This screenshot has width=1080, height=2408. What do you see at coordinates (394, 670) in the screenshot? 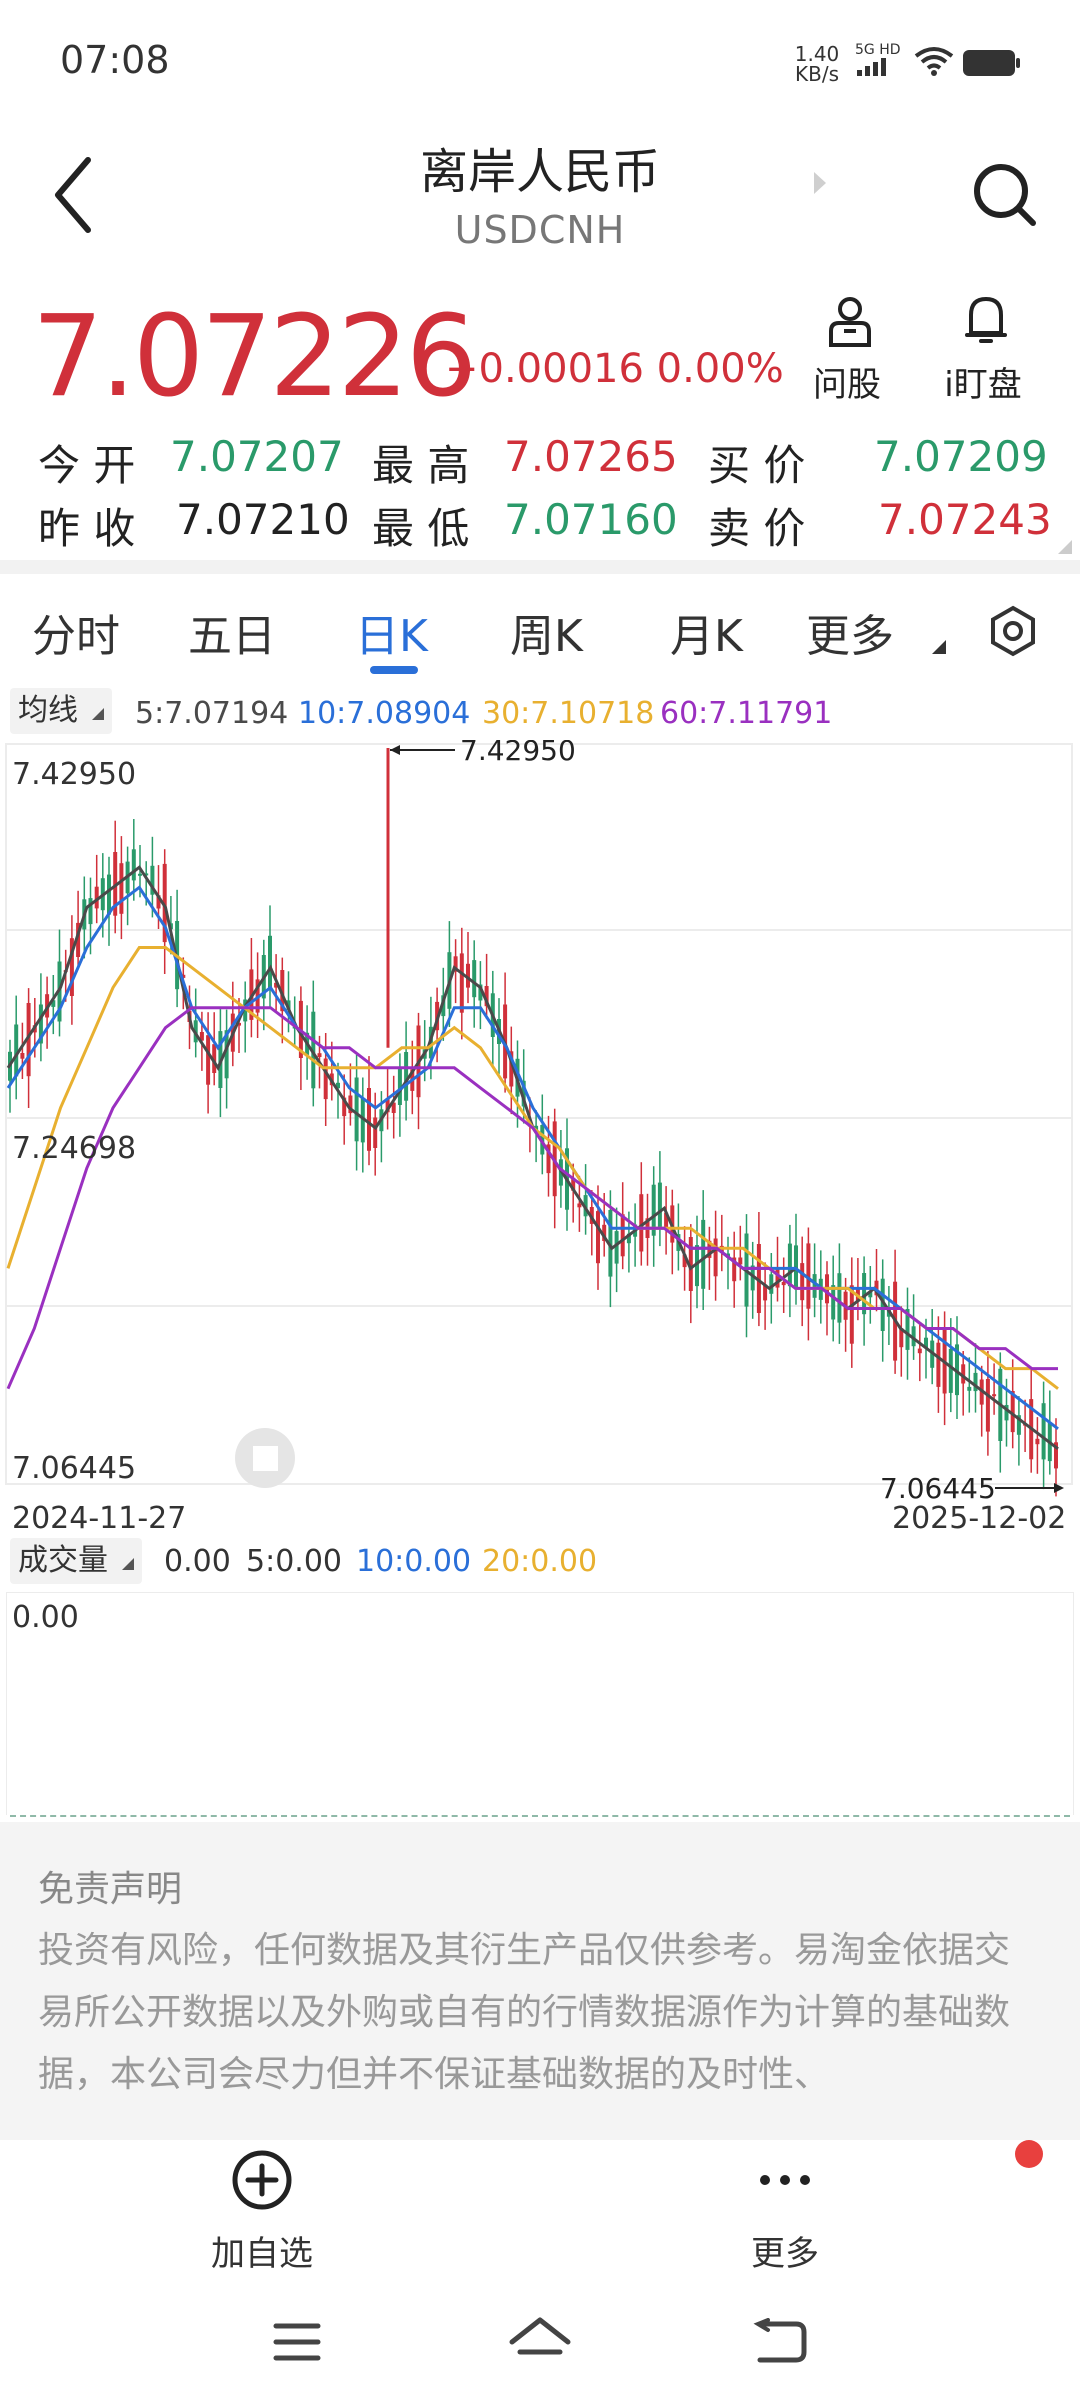
I see `active-tab-indicator` at bounding box center [394, 670].